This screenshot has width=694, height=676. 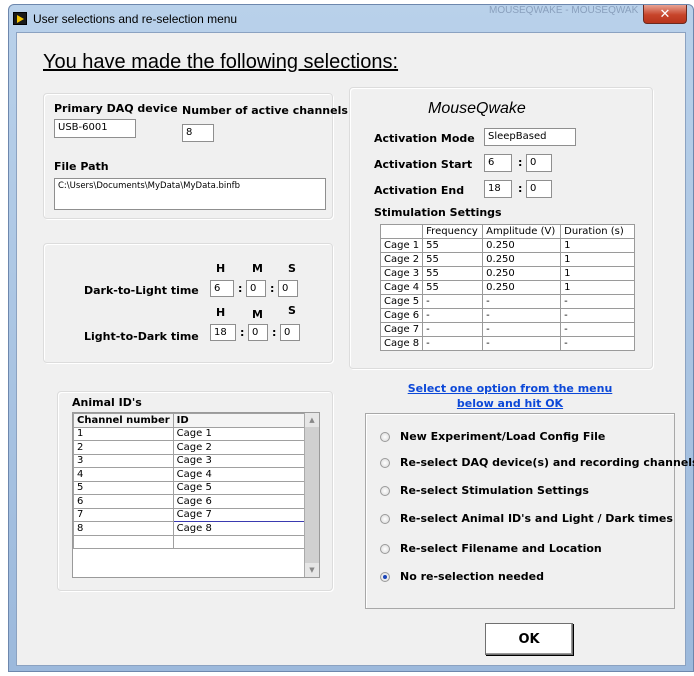 What do you see at coordinates (312, 570) in the screenshot?
I see `scroll-down-arrow-icon: ▼` at bounding box center [312, 570].